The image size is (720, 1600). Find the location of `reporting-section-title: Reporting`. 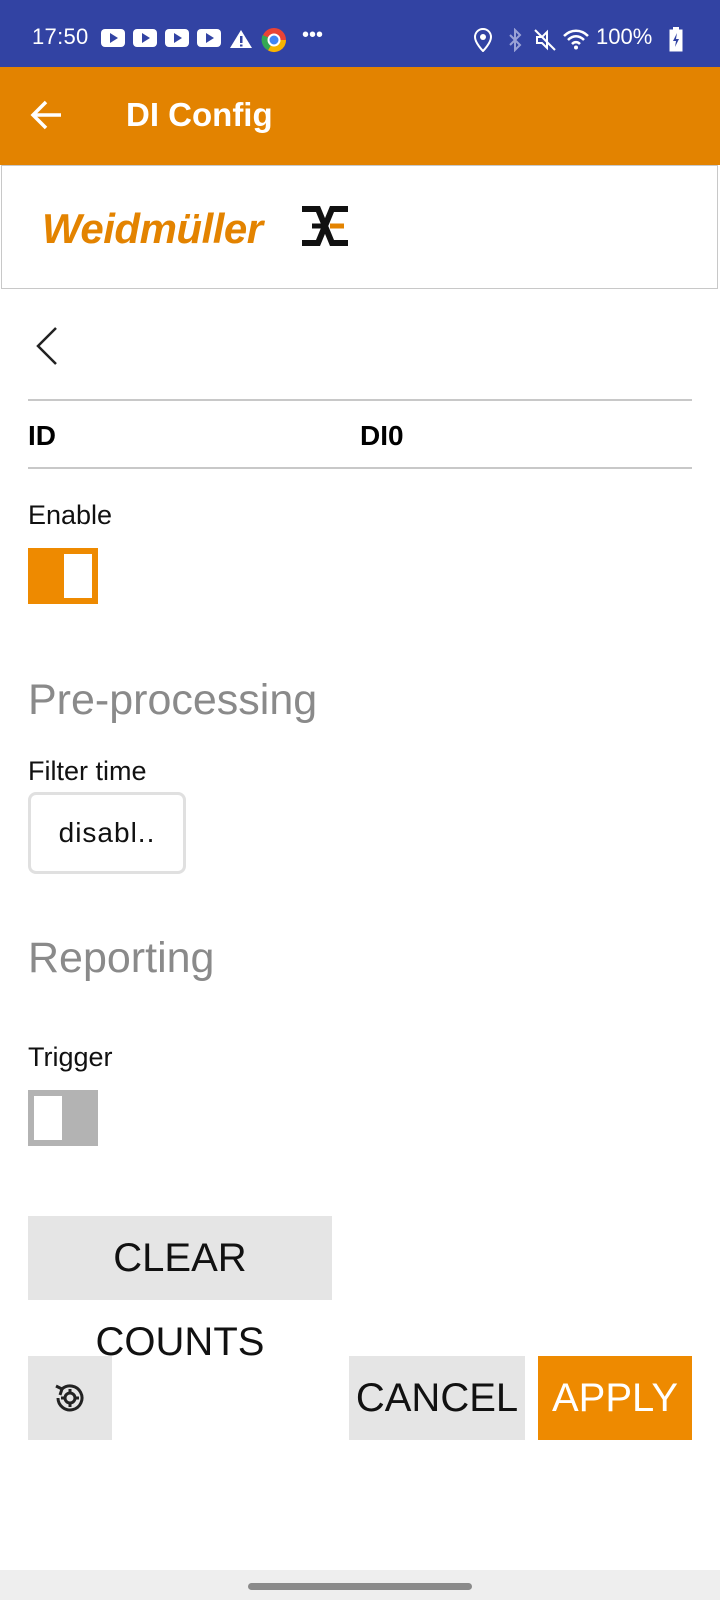

reporting-section-title: Reporting is located at coordinates (121, 958).